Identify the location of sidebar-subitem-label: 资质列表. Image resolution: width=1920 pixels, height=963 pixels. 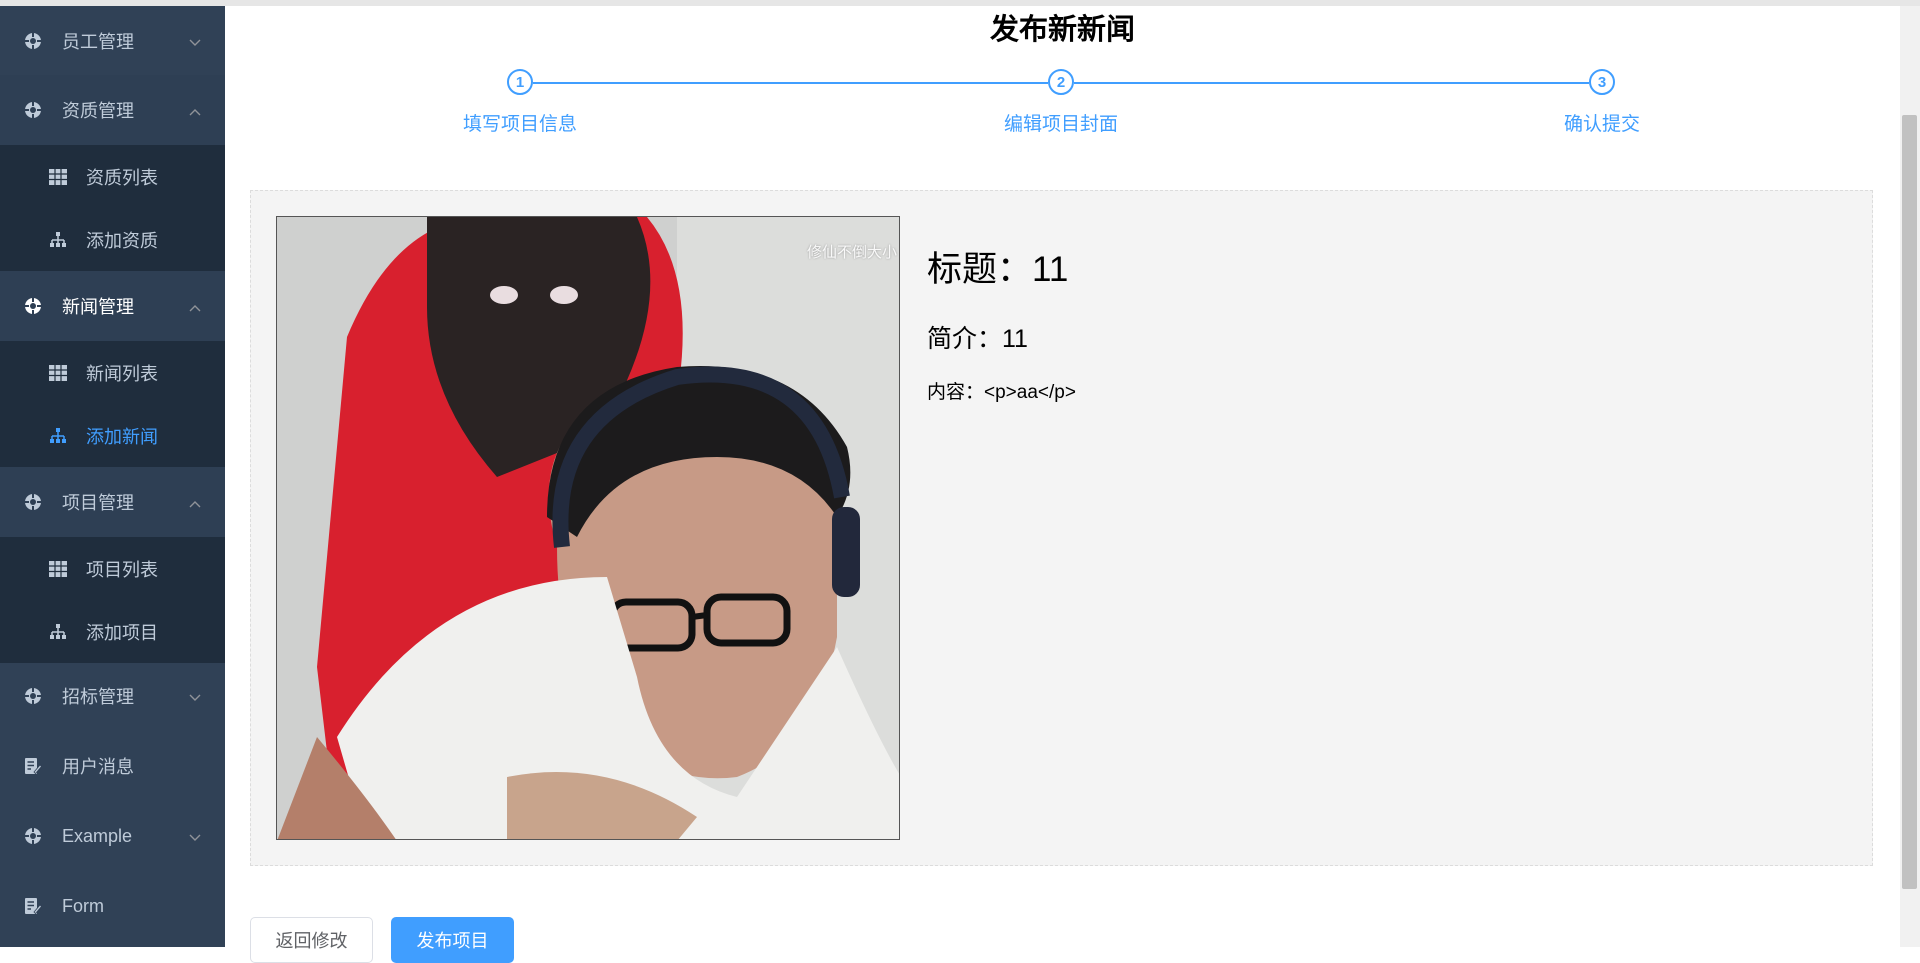
(122, 177).